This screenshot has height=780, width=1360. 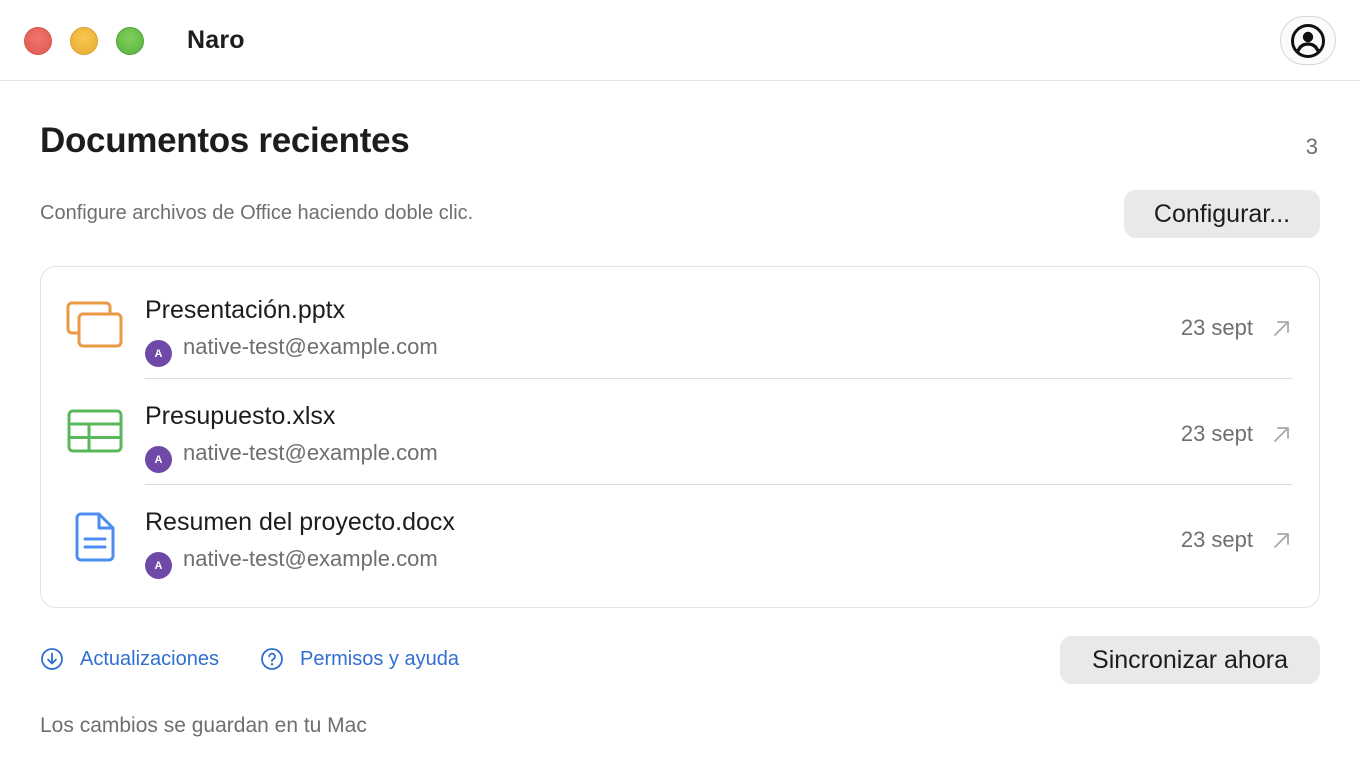 I want to click on app-title: Naro, so click(x=216, y=40).